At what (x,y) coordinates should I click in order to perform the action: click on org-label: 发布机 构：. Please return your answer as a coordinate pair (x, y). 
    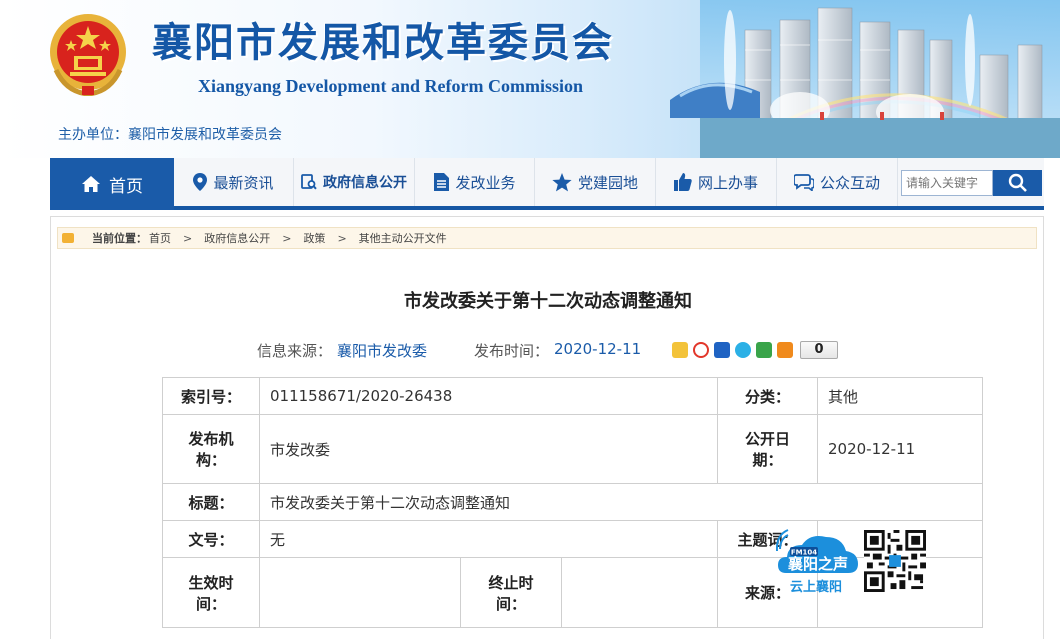
    Looking at the image, I should click on (211, 449).